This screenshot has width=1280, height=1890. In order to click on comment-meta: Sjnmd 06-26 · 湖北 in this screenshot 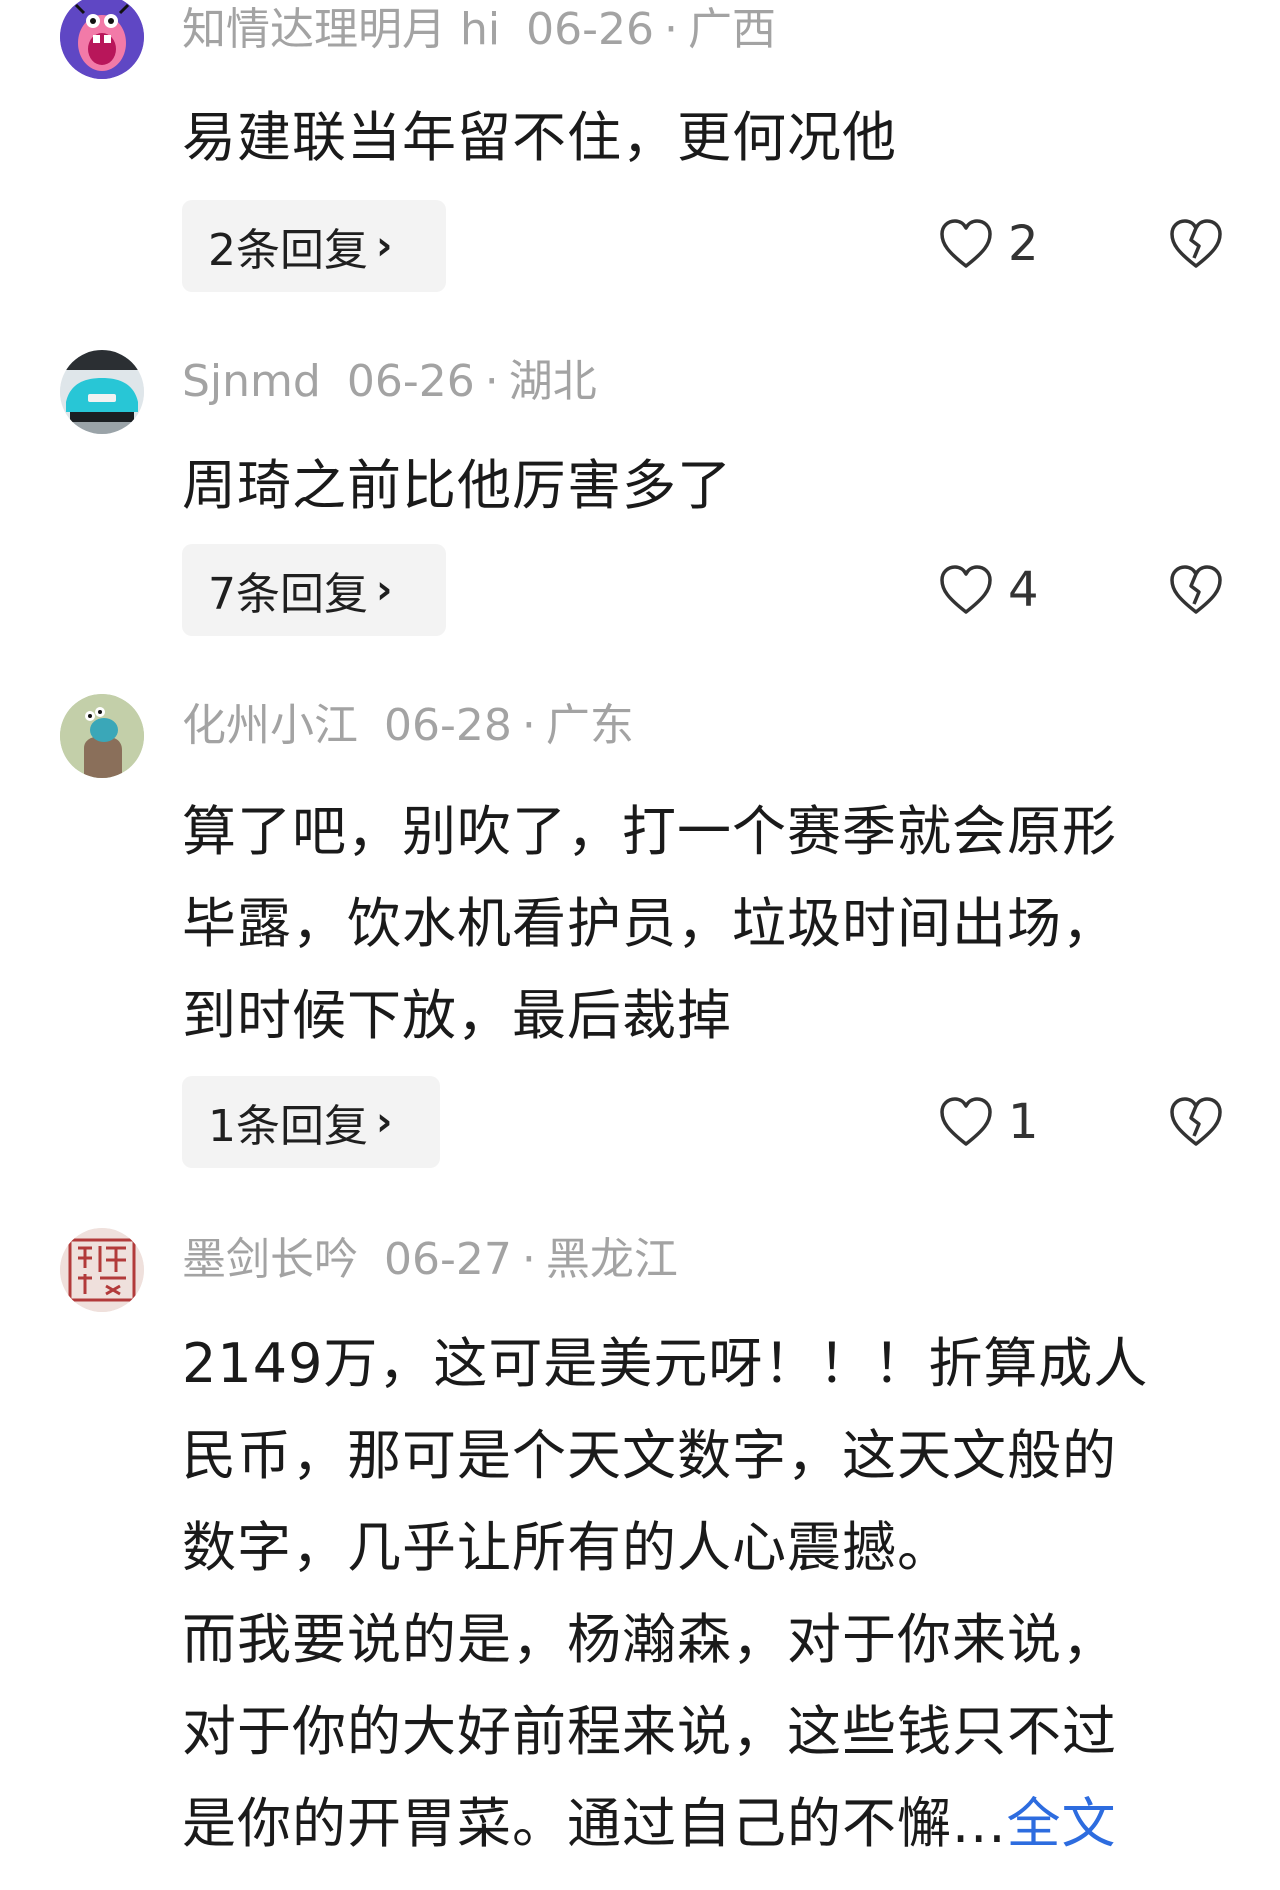, I will do `click(389, 382)`.